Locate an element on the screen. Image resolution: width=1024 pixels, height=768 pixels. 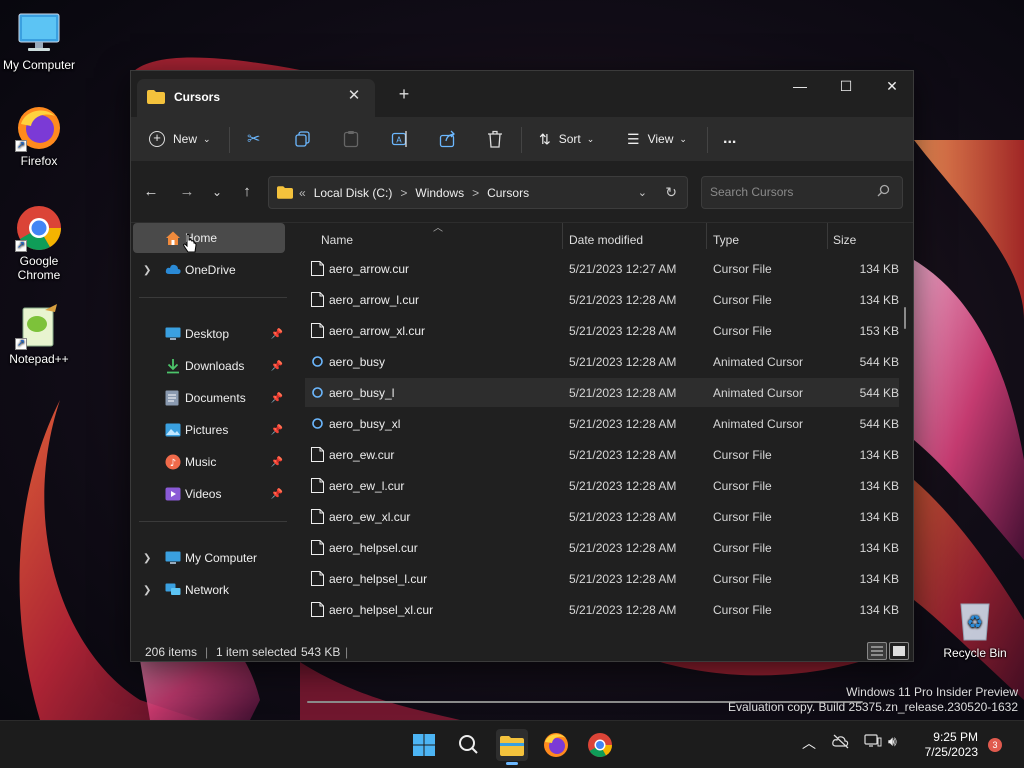
forward-button: → is located at coordinates (187, 192).